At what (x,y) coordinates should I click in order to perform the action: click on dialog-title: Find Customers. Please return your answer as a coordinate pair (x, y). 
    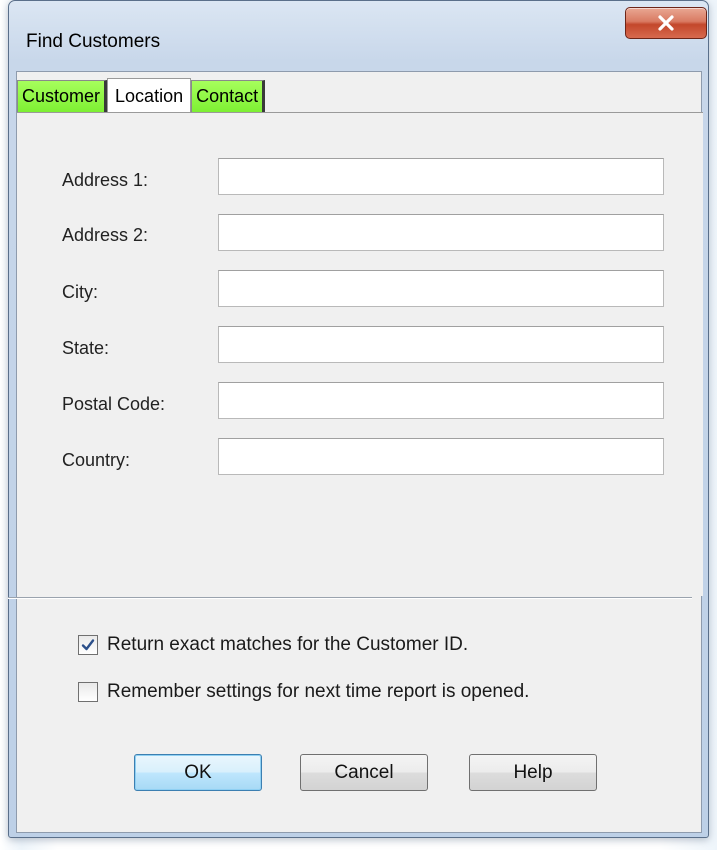
    Looking at the image, I should click on (93, 41).